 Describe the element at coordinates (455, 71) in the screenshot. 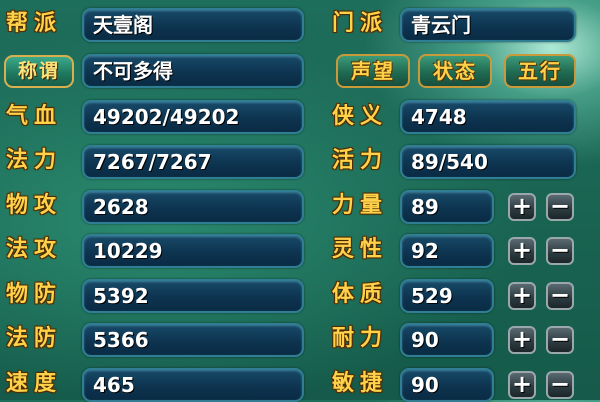

I see `status-button: 状态` at that location.